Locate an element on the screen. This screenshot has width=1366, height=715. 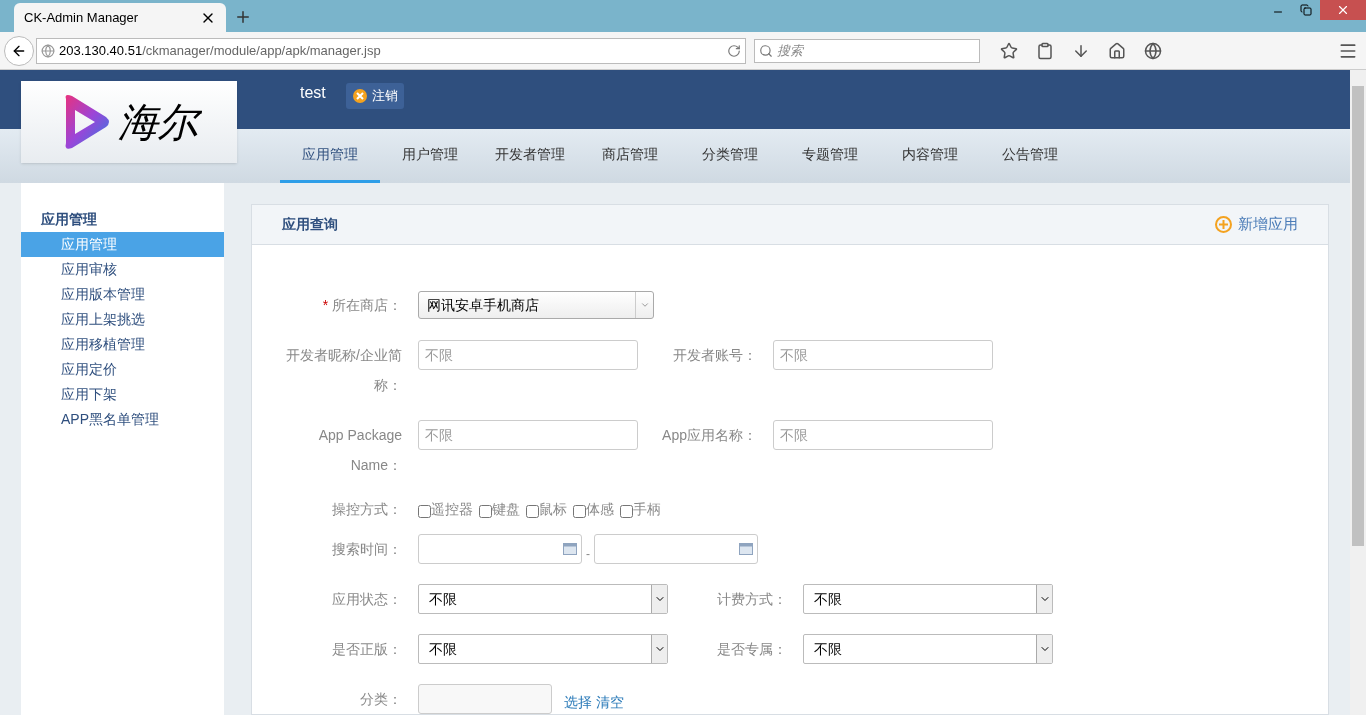
nav-tab: 开发者管理 is located at coordinates (530, 156).